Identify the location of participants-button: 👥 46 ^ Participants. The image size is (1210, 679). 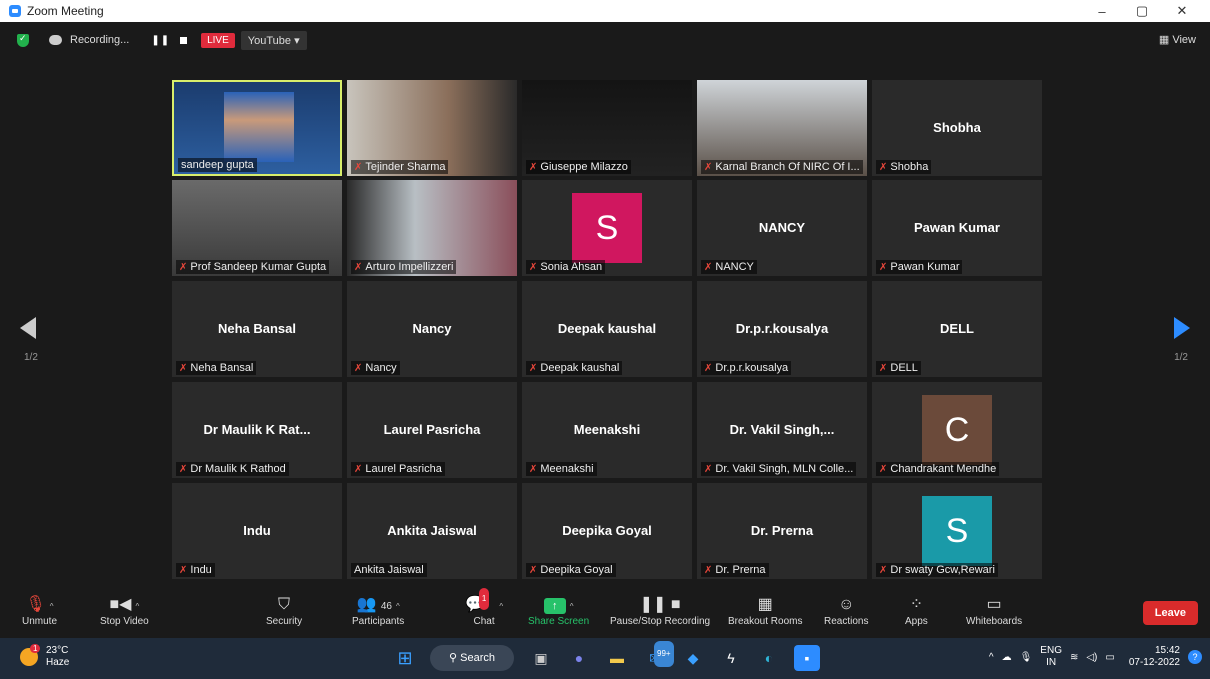
(378, 610).